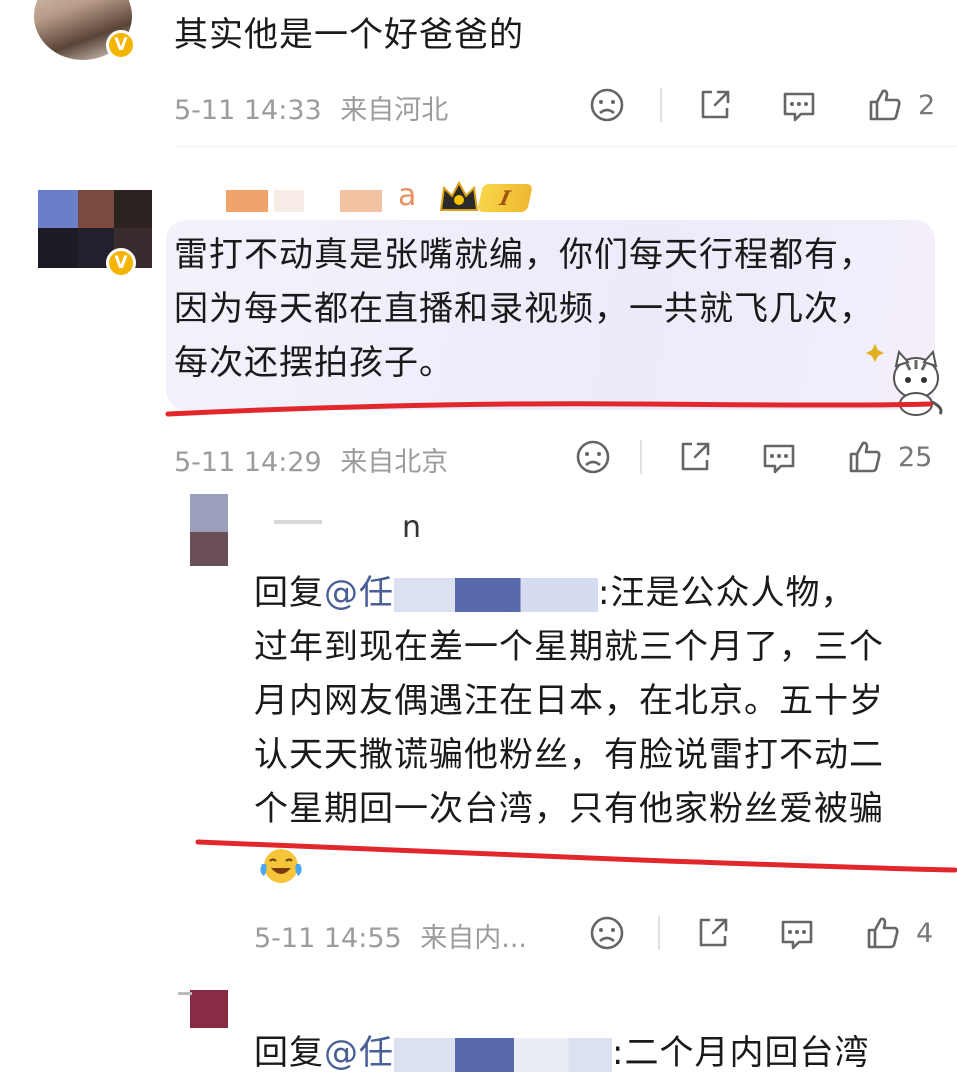 The image size is (957, 1080). I want to click on username-tail: n, so click(412, 527).